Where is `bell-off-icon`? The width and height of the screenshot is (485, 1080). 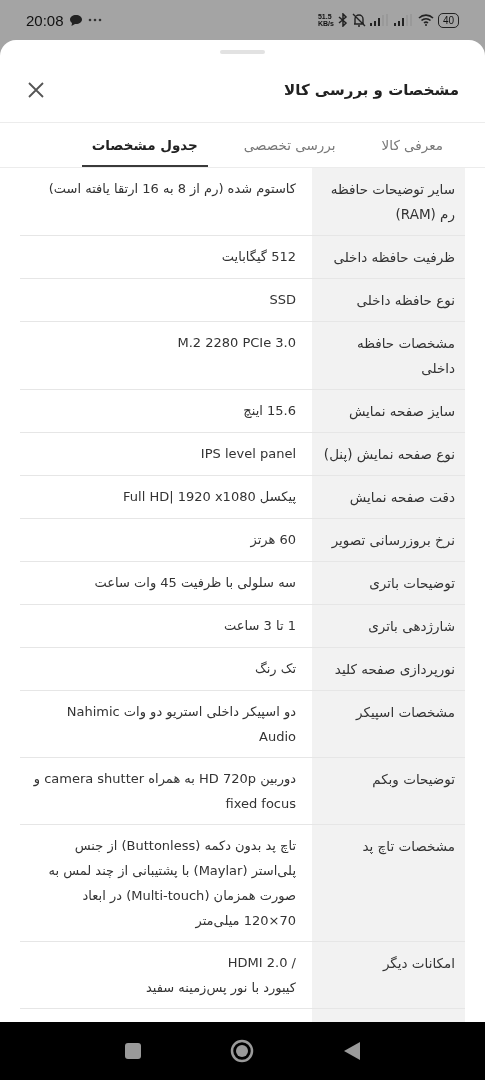
bell-off-icon is located at coordinates (358, 20).